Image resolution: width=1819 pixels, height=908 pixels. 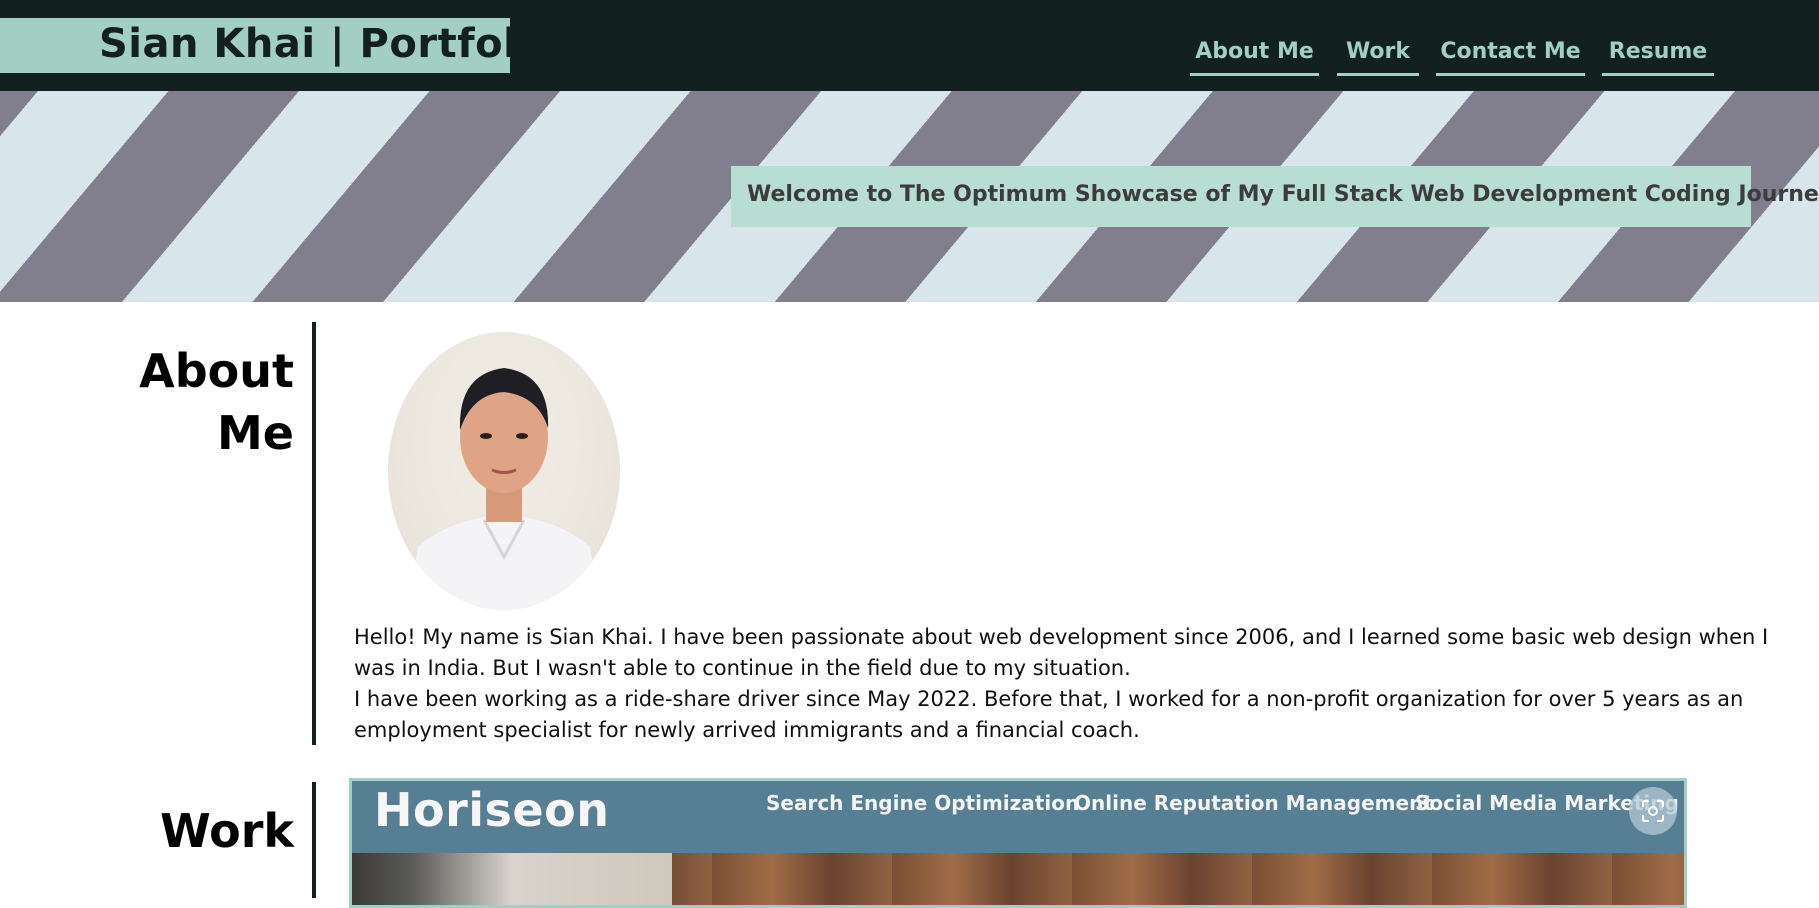 What do you see at coordinates (314, 533) in the screenshot?
I see `about-divider` at bounding box center [314, 533].